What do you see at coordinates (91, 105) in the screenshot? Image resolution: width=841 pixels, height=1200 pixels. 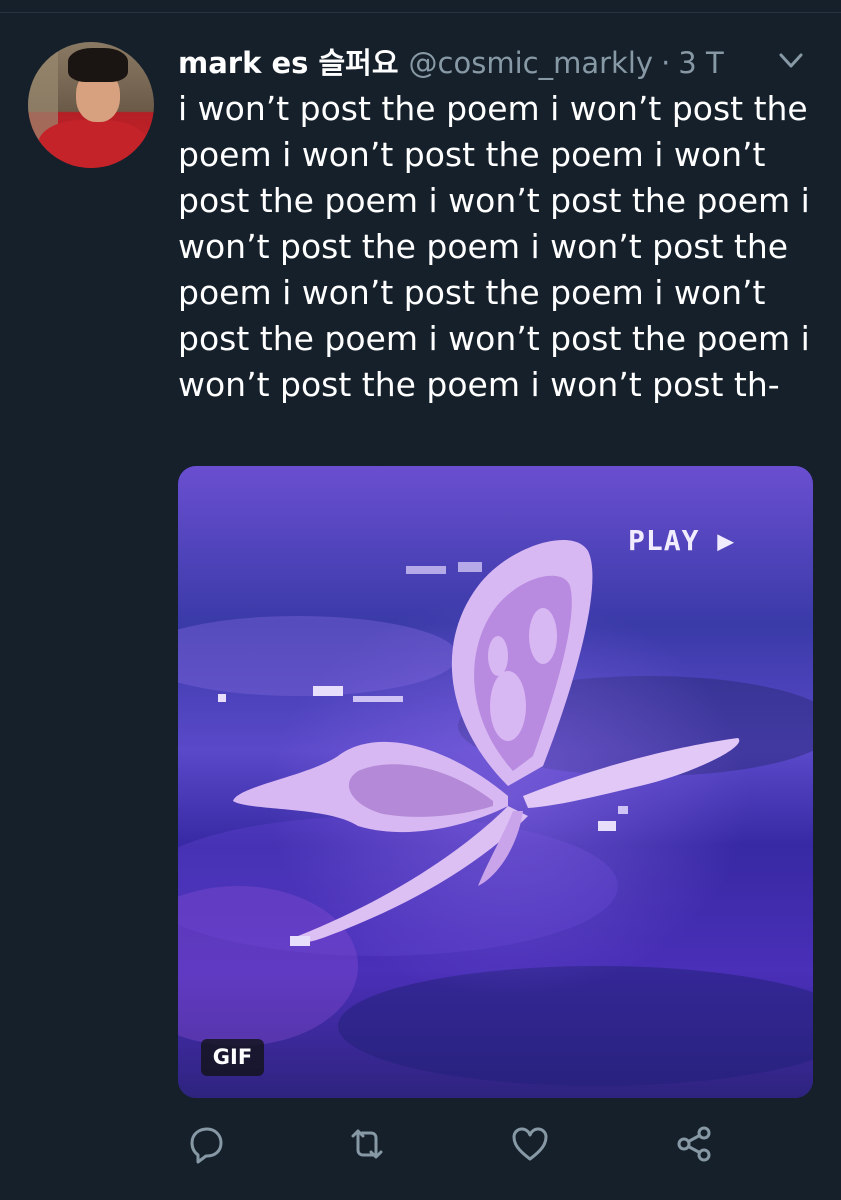 I see `avatar` at bounding box center [91, 105].